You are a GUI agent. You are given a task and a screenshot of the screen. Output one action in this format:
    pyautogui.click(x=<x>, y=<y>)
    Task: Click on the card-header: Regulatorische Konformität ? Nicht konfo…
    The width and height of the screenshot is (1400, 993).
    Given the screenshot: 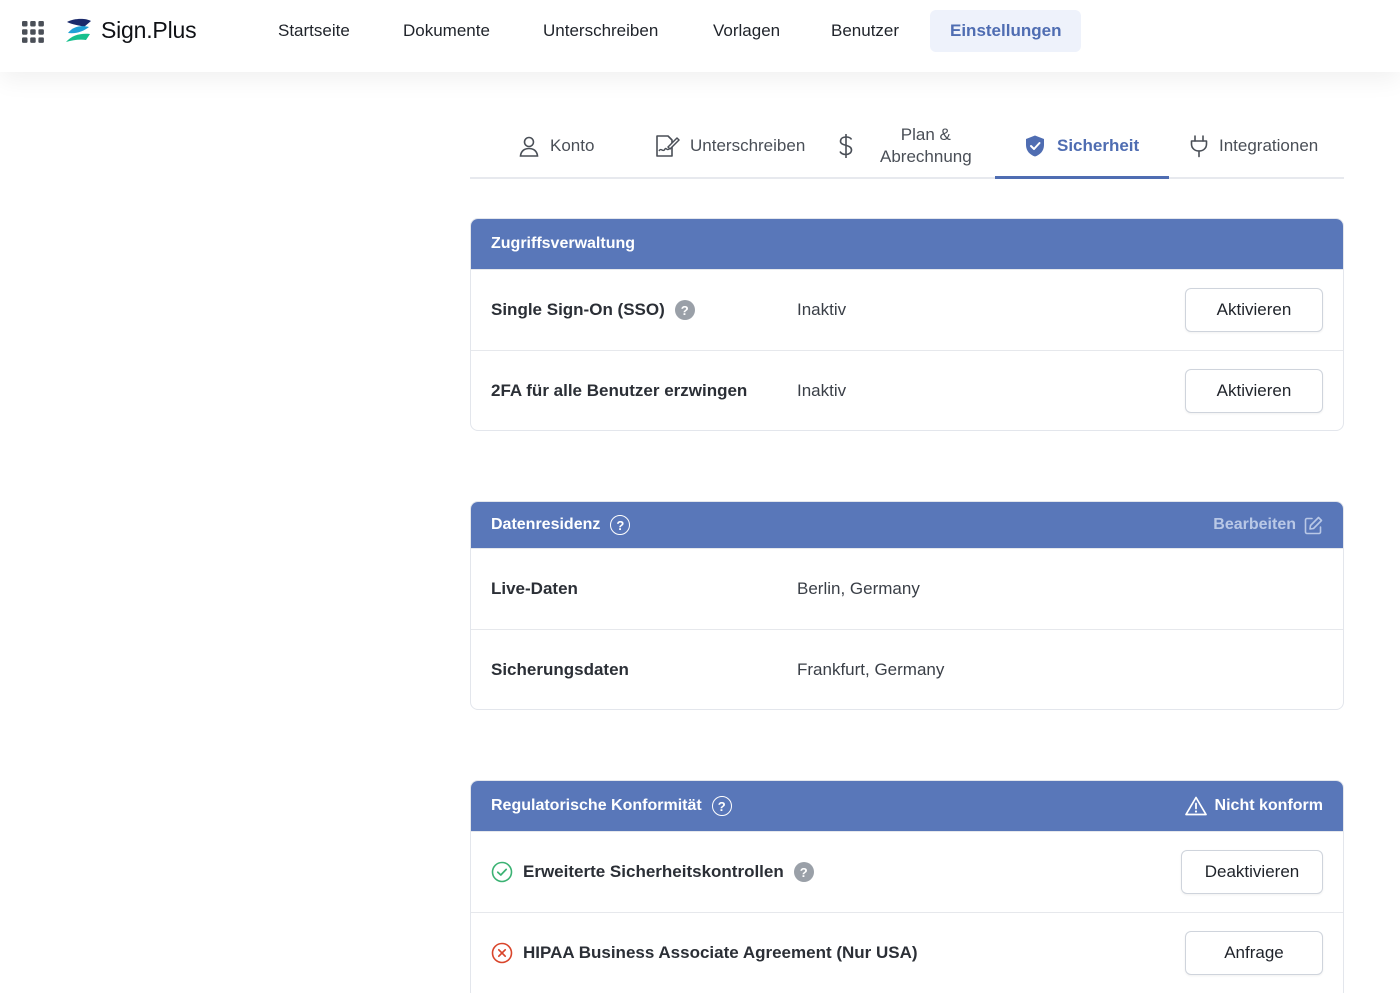 What is the action you would take?
    pyautogui.click(x=907, y=806)
    